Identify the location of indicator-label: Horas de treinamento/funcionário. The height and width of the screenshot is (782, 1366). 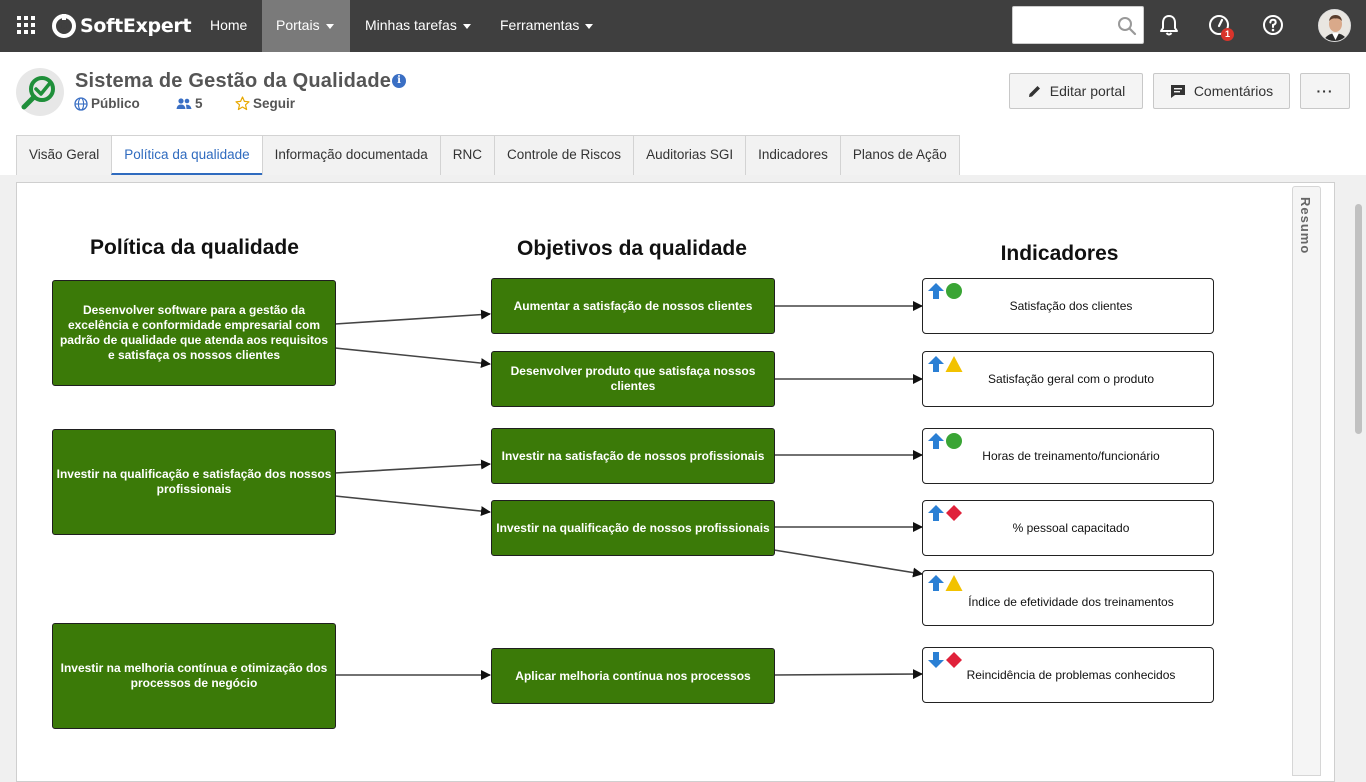
(1071, 456).